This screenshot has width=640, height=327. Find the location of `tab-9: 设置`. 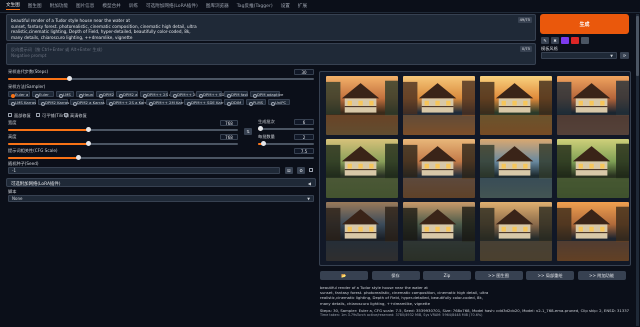

tab-9: 设置 is located at coordinates (285, 6).